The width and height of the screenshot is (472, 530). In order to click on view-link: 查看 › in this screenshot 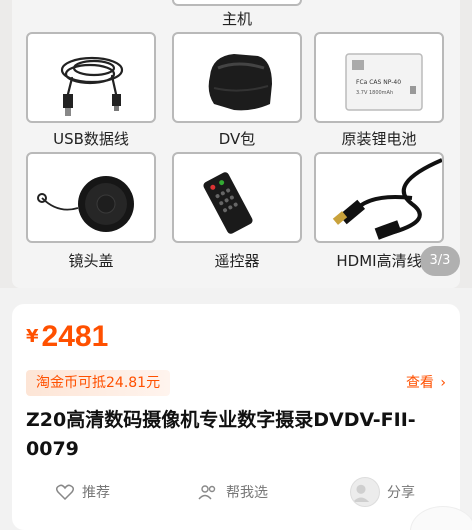, I will do `click(426, 382)`.